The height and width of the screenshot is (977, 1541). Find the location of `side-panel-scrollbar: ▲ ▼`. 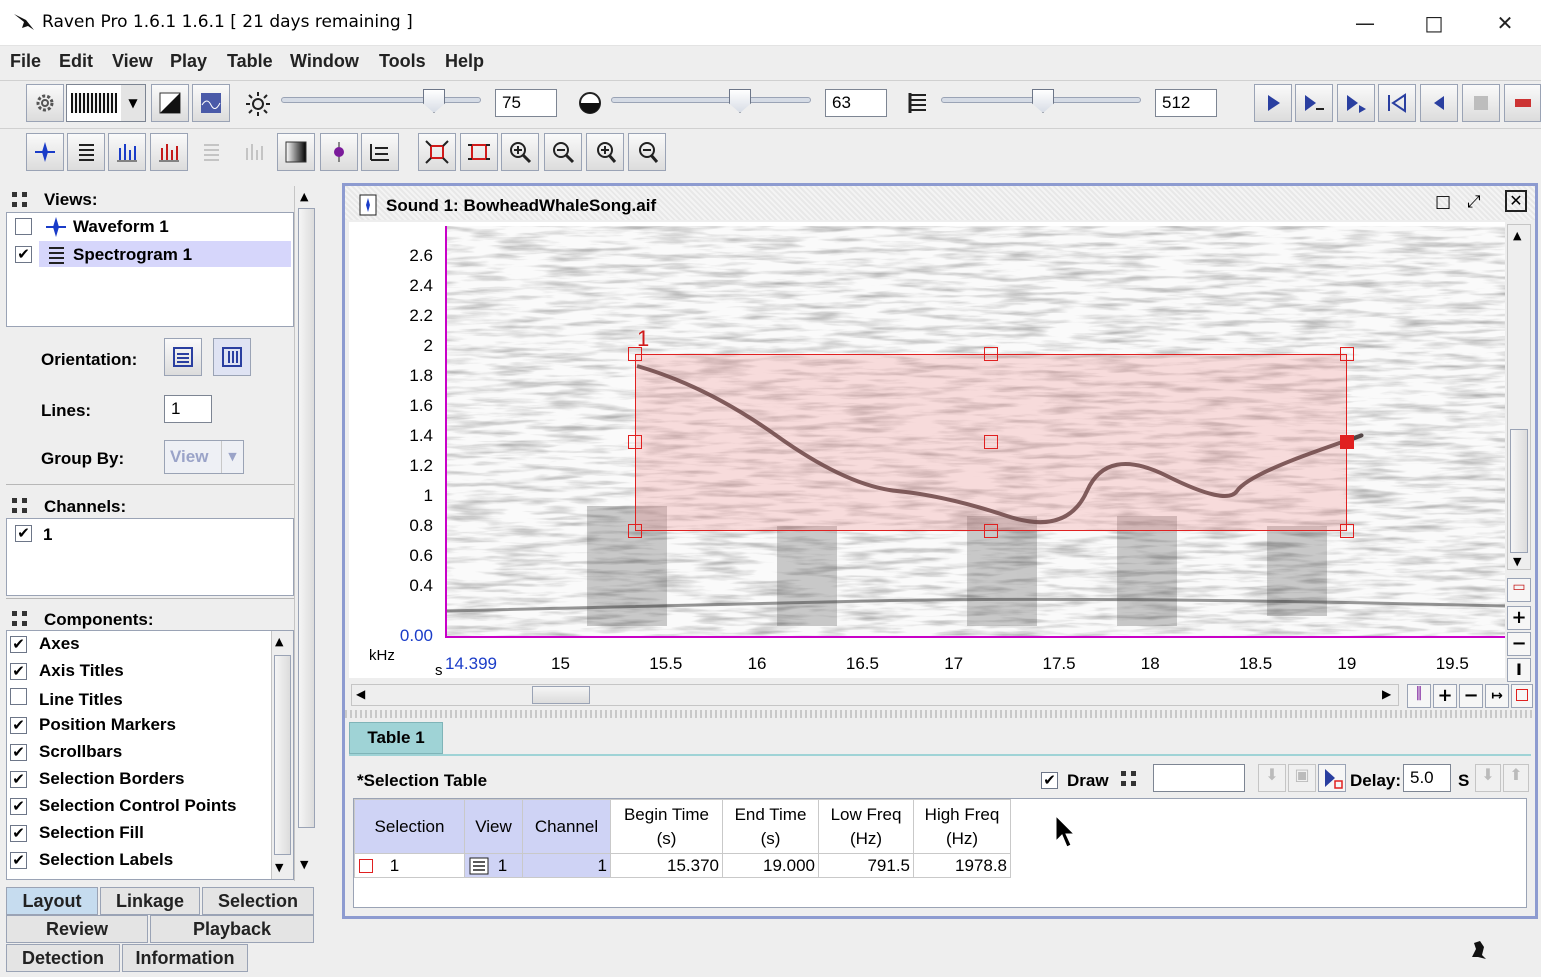

side-panel-scrollbar: ▲ ▼ is located at coordinates (306, 533).